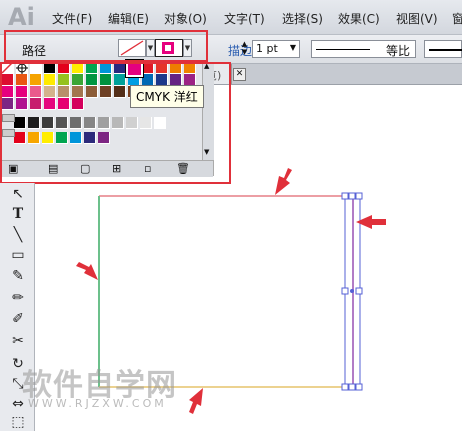 This screenshot has height=431, width=462. I want to click on rectangle-tool-icon: ▭, so click(18, 255).